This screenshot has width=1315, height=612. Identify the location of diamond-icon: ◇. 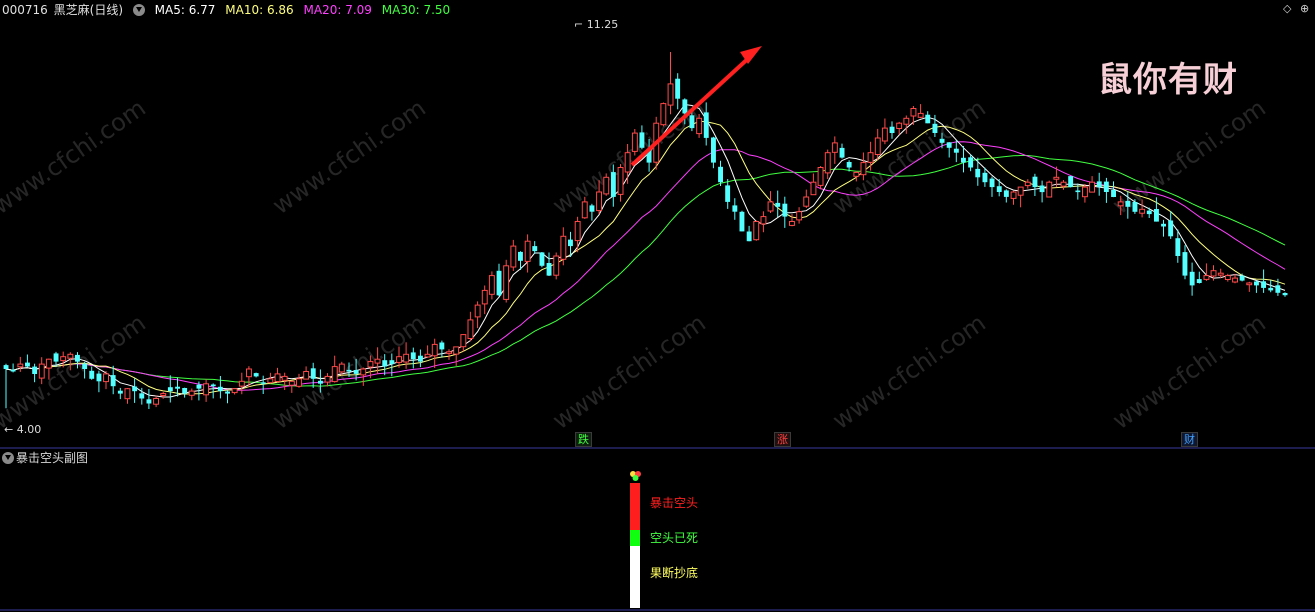
(1287, 9).